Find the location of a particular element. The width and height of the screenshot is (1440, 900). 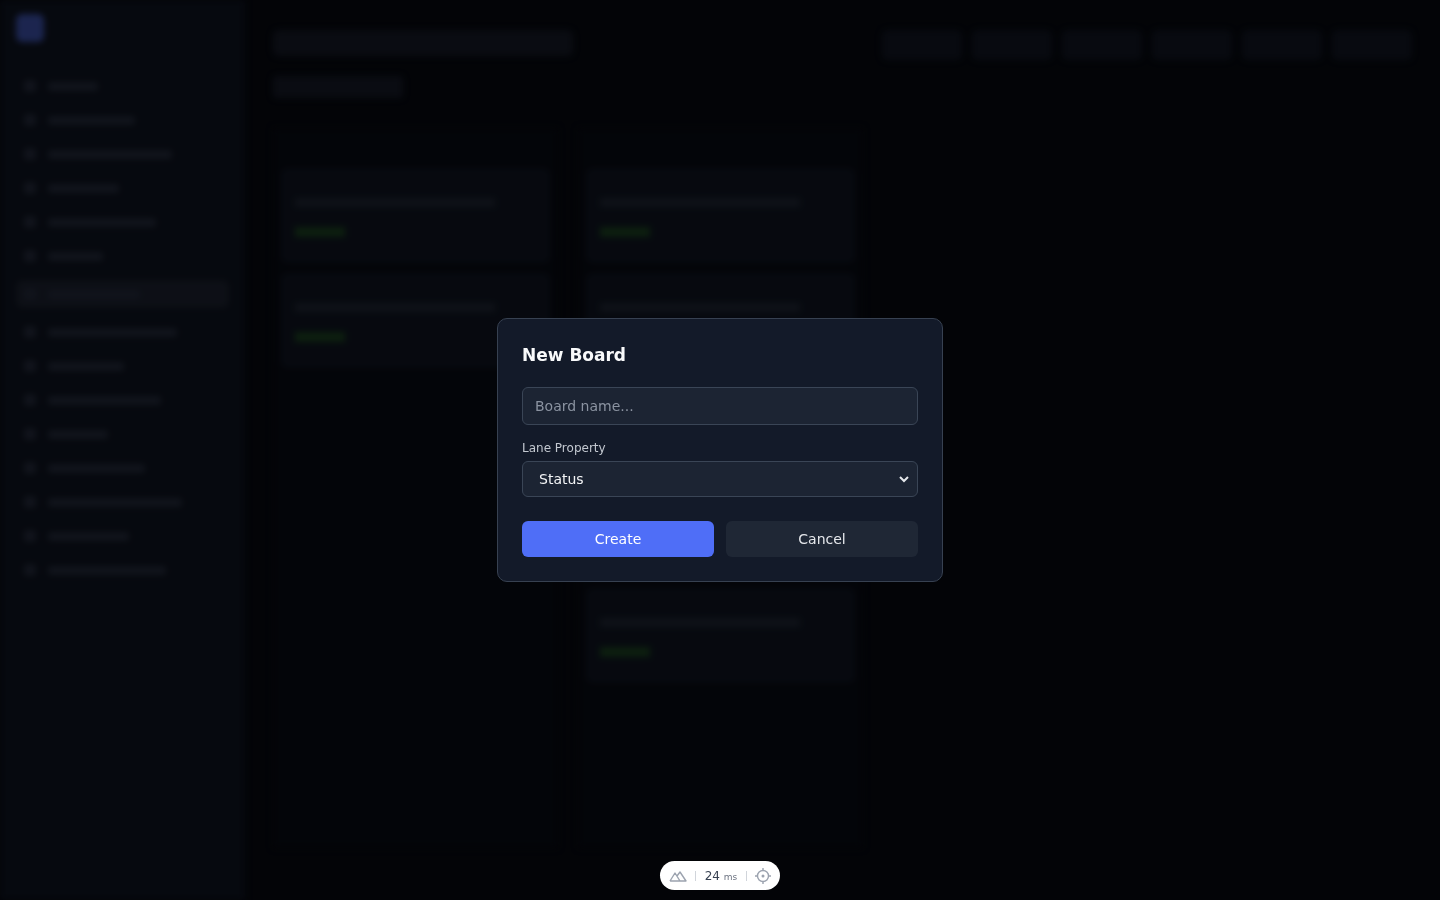

mountain-icon is located at coordinates (677, 875).